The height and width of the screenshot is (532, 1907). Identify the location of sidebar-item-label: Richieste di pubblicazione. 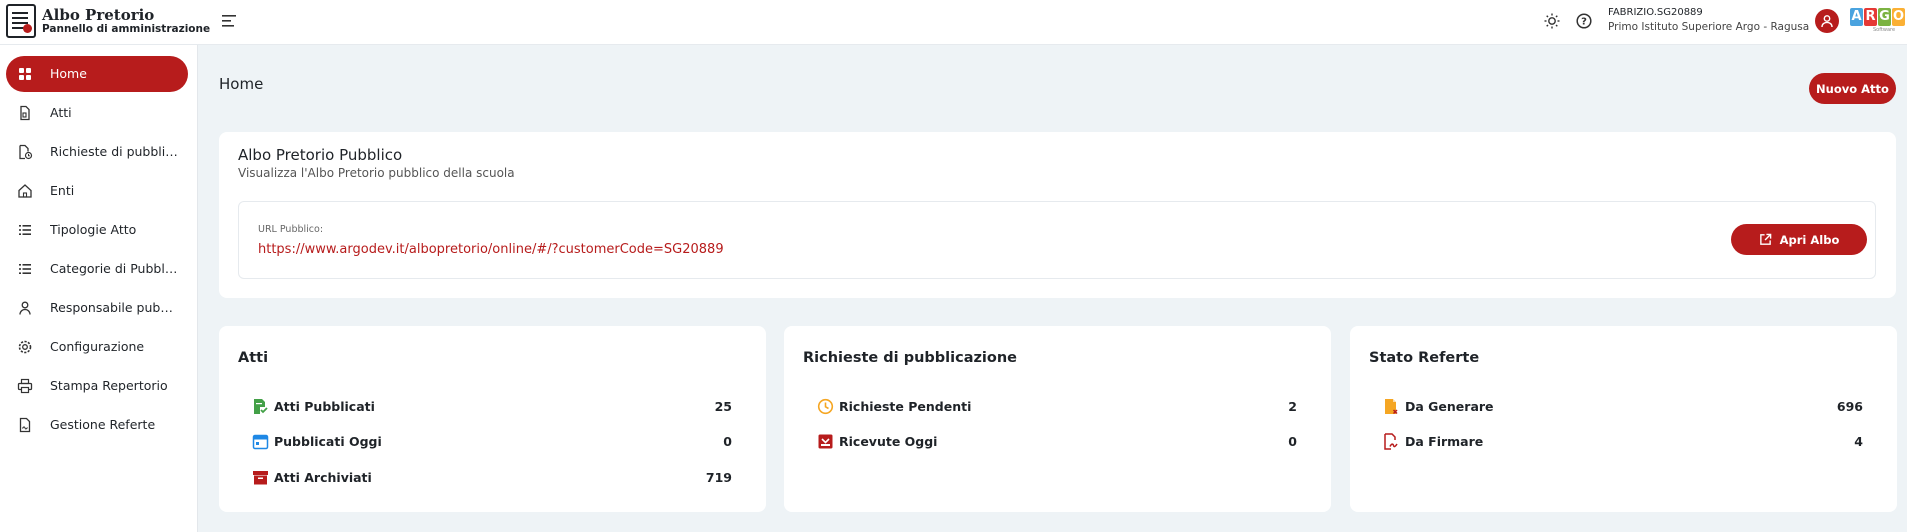
(114, 151).